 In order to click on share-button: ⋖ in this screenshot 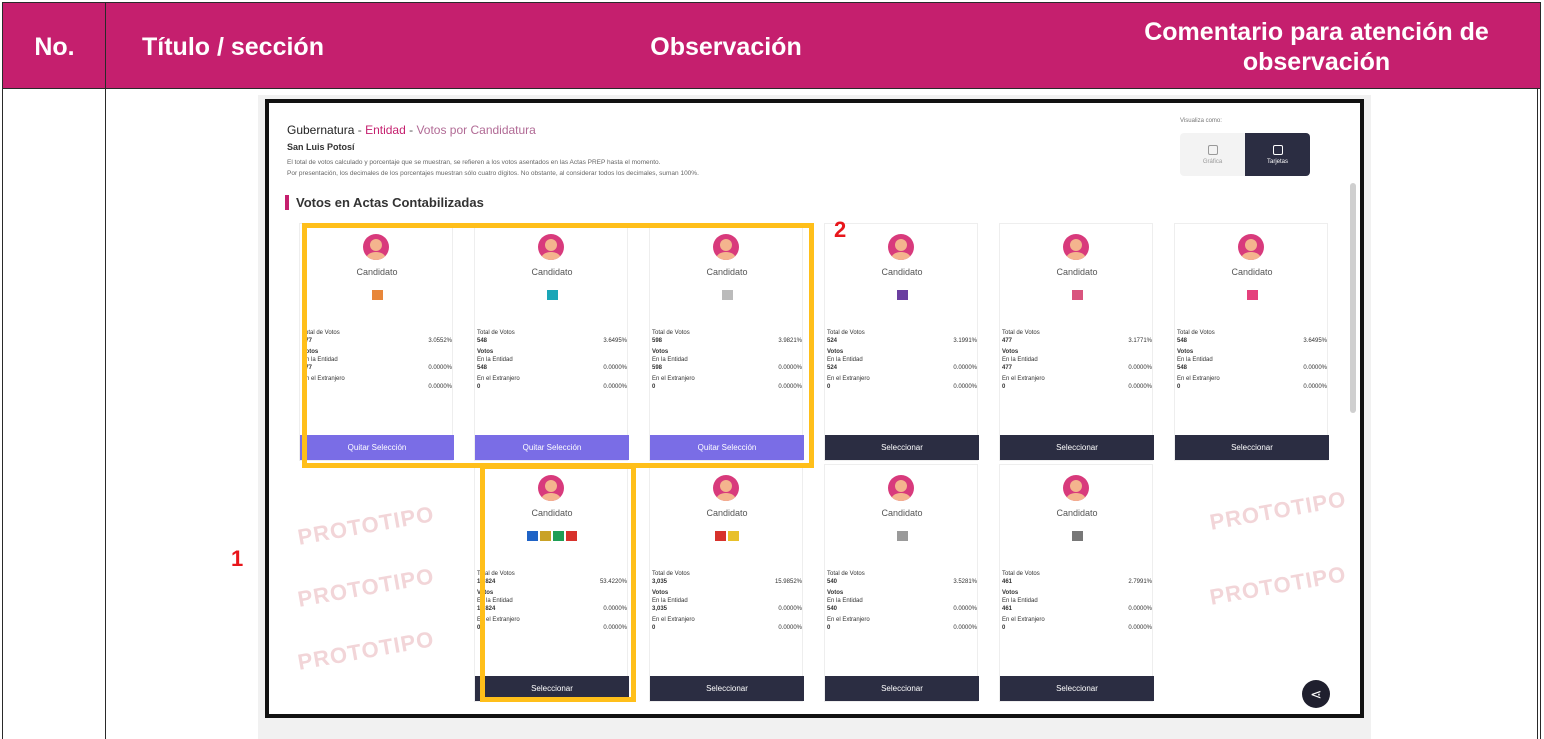, I will do `click(1316, 694)`.